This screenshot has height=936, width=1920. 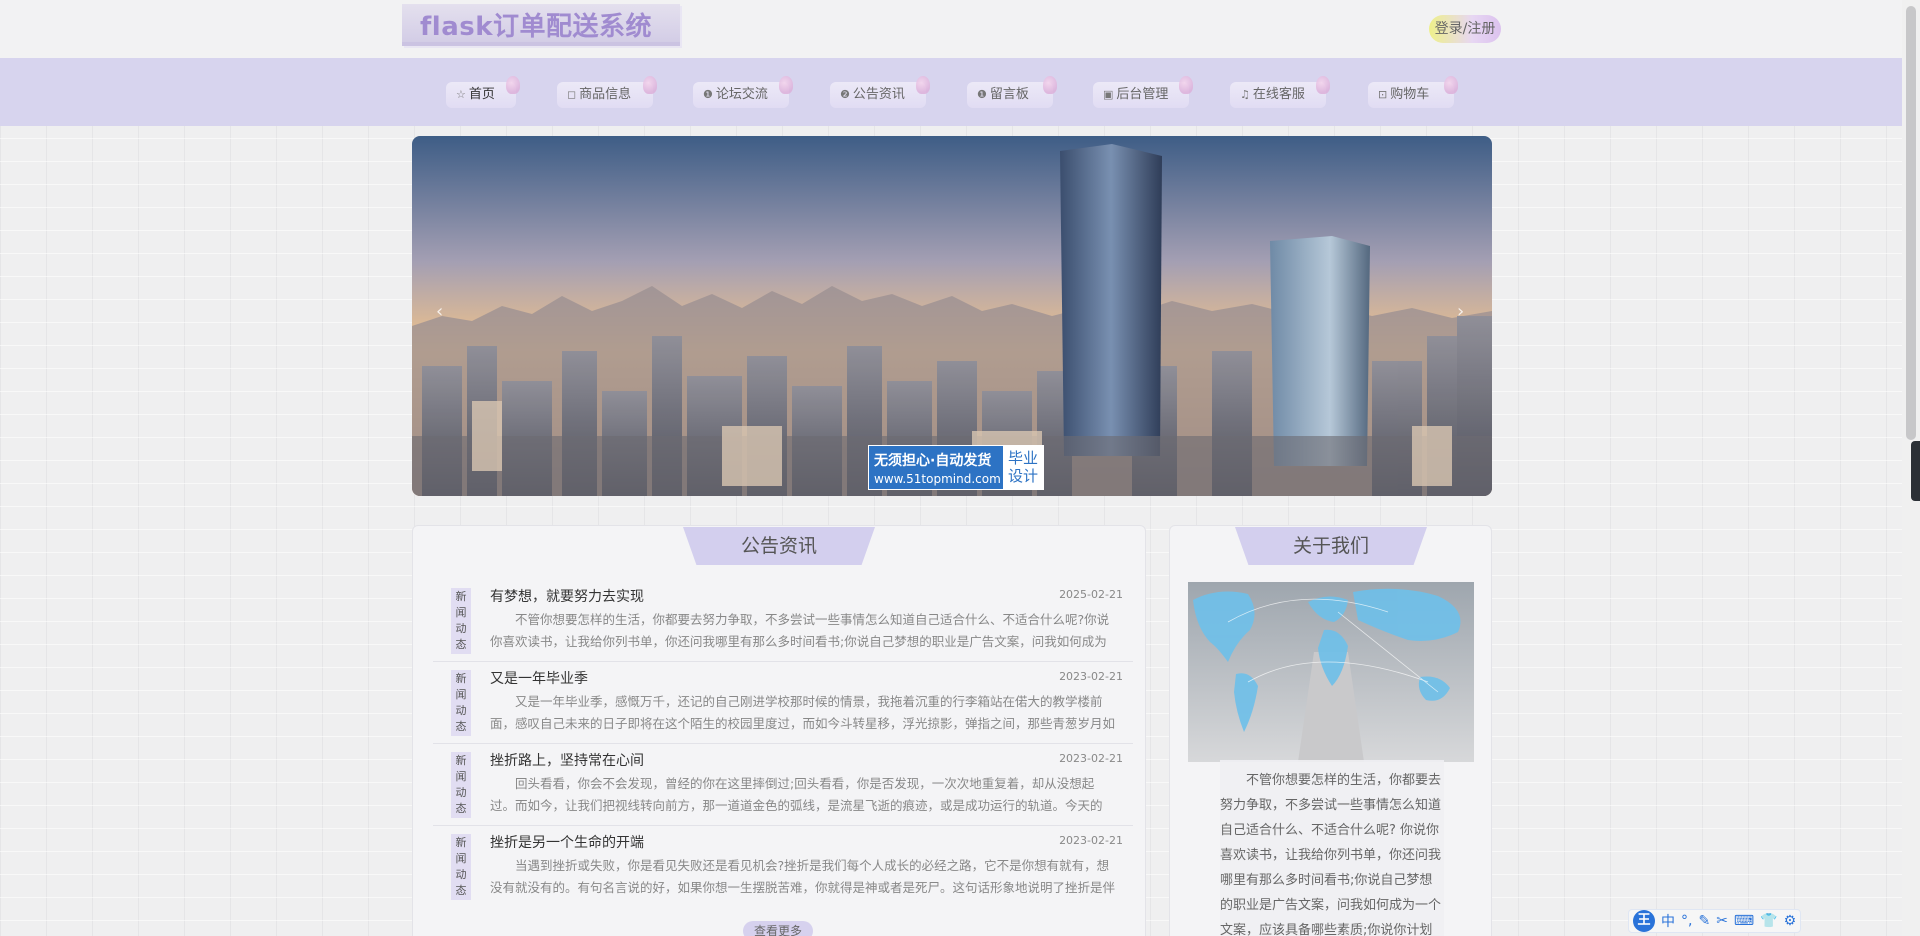 What do you see at coordinates (937, 479) in the screenshot?
I see `promo-url: www.51topmind.com` at bounding box center [937, 479].